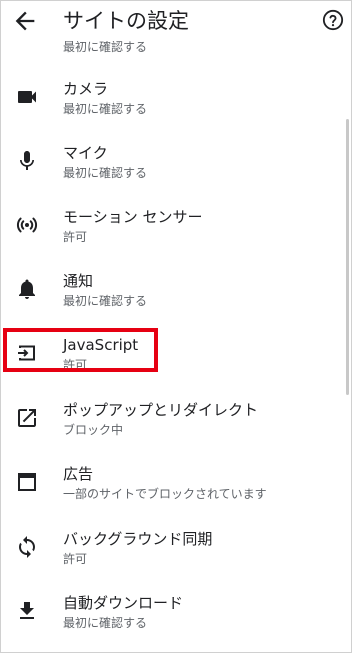 Image resolution: width=352 pixels, height=653 pixels. What do you see at coordinates (85, 153) in the screenshot?
I see `setting-item-label: マイク` at bounding box center [85, 153].